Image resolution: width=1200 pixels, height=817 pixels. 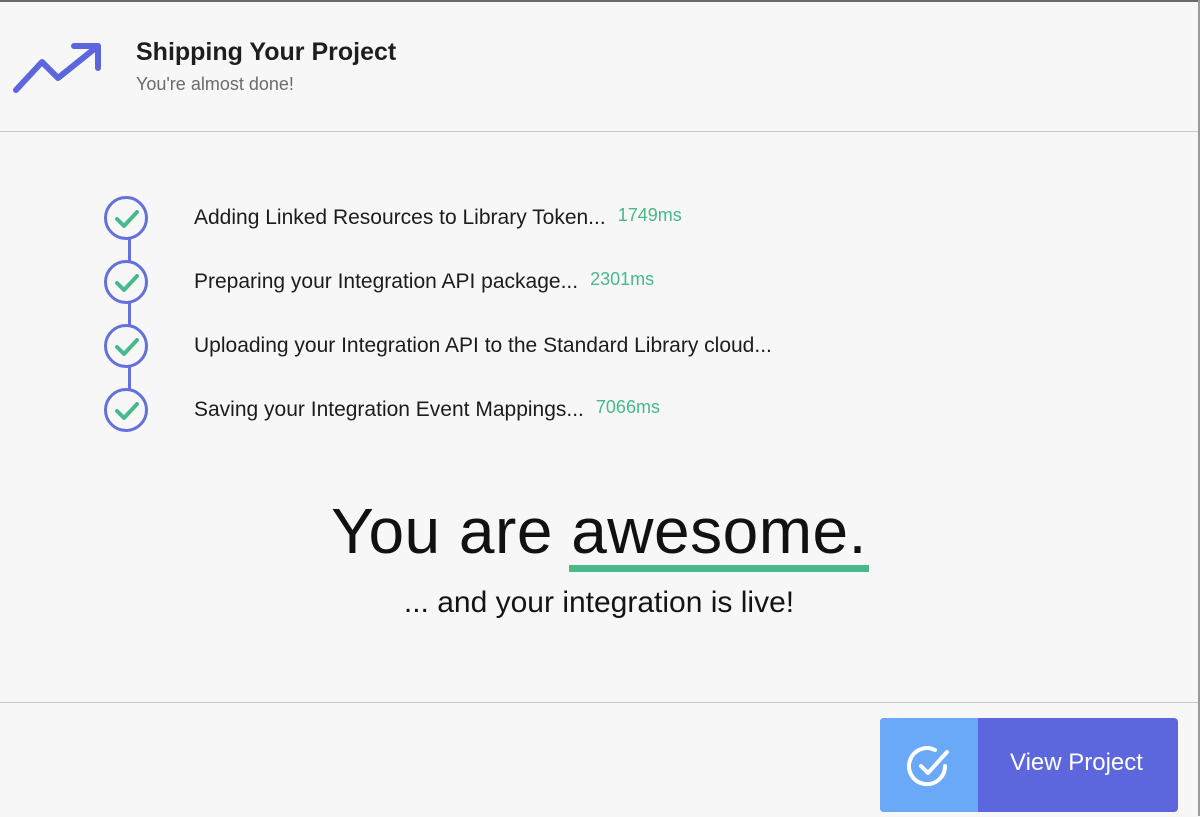 What do you see at coordinates (599, 602) in the screenshot?
I see `success-subline: ... and your integration is live!` at bounding box center [599, 602].